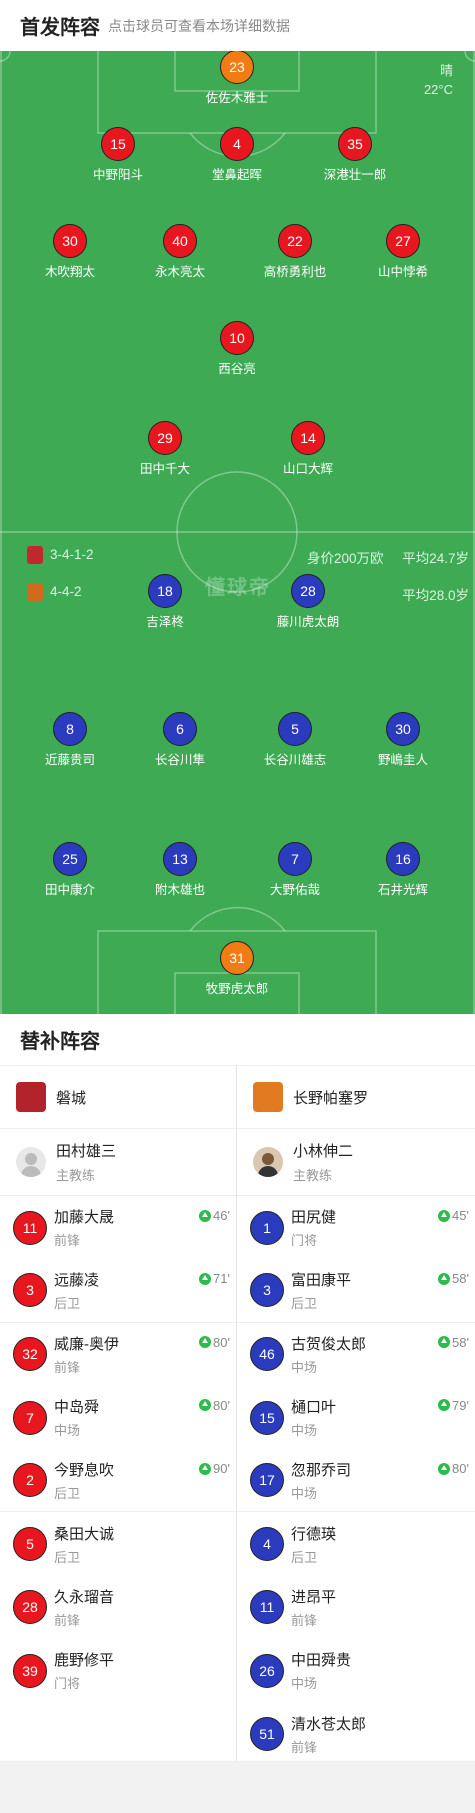 The height and width of the screenshot is (1813, 475). What do you see at coordinates (435, 595) in the screenshot?
I see `away-avg-age: 平均28.0岁` at bounding box center [435, 595].